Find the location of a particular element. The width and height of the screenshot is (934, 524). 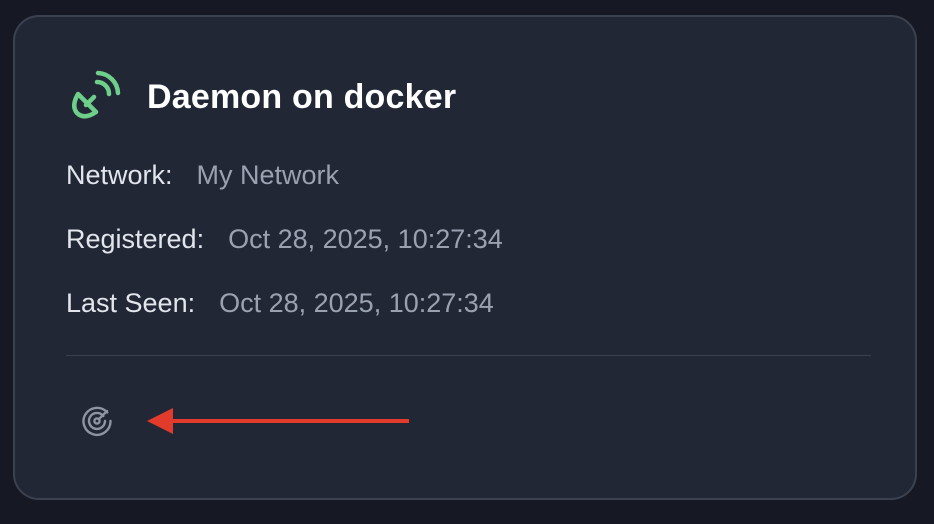

annotation-arrow is located at coordinates (278, 421).